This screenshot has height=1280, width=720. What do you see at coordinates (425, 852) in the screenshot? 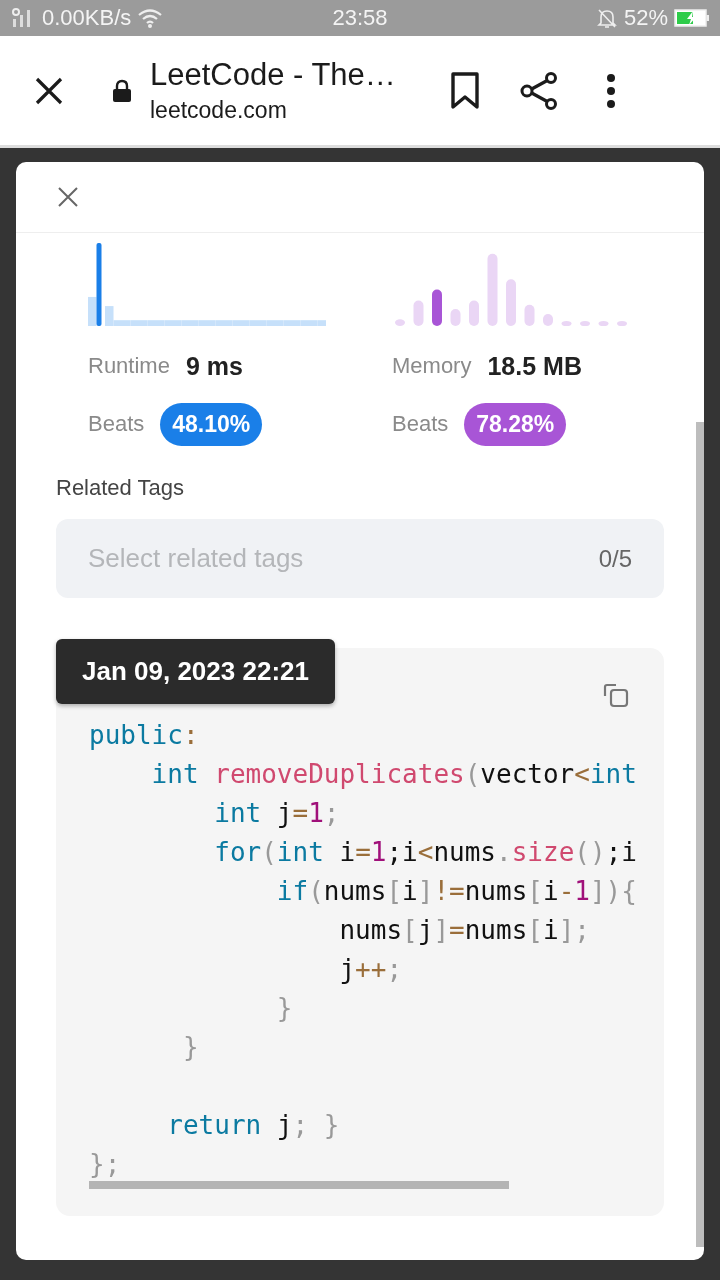
I see `code-line: for(int i=1;i<nums.size();i` at bounding box center [425, 852].